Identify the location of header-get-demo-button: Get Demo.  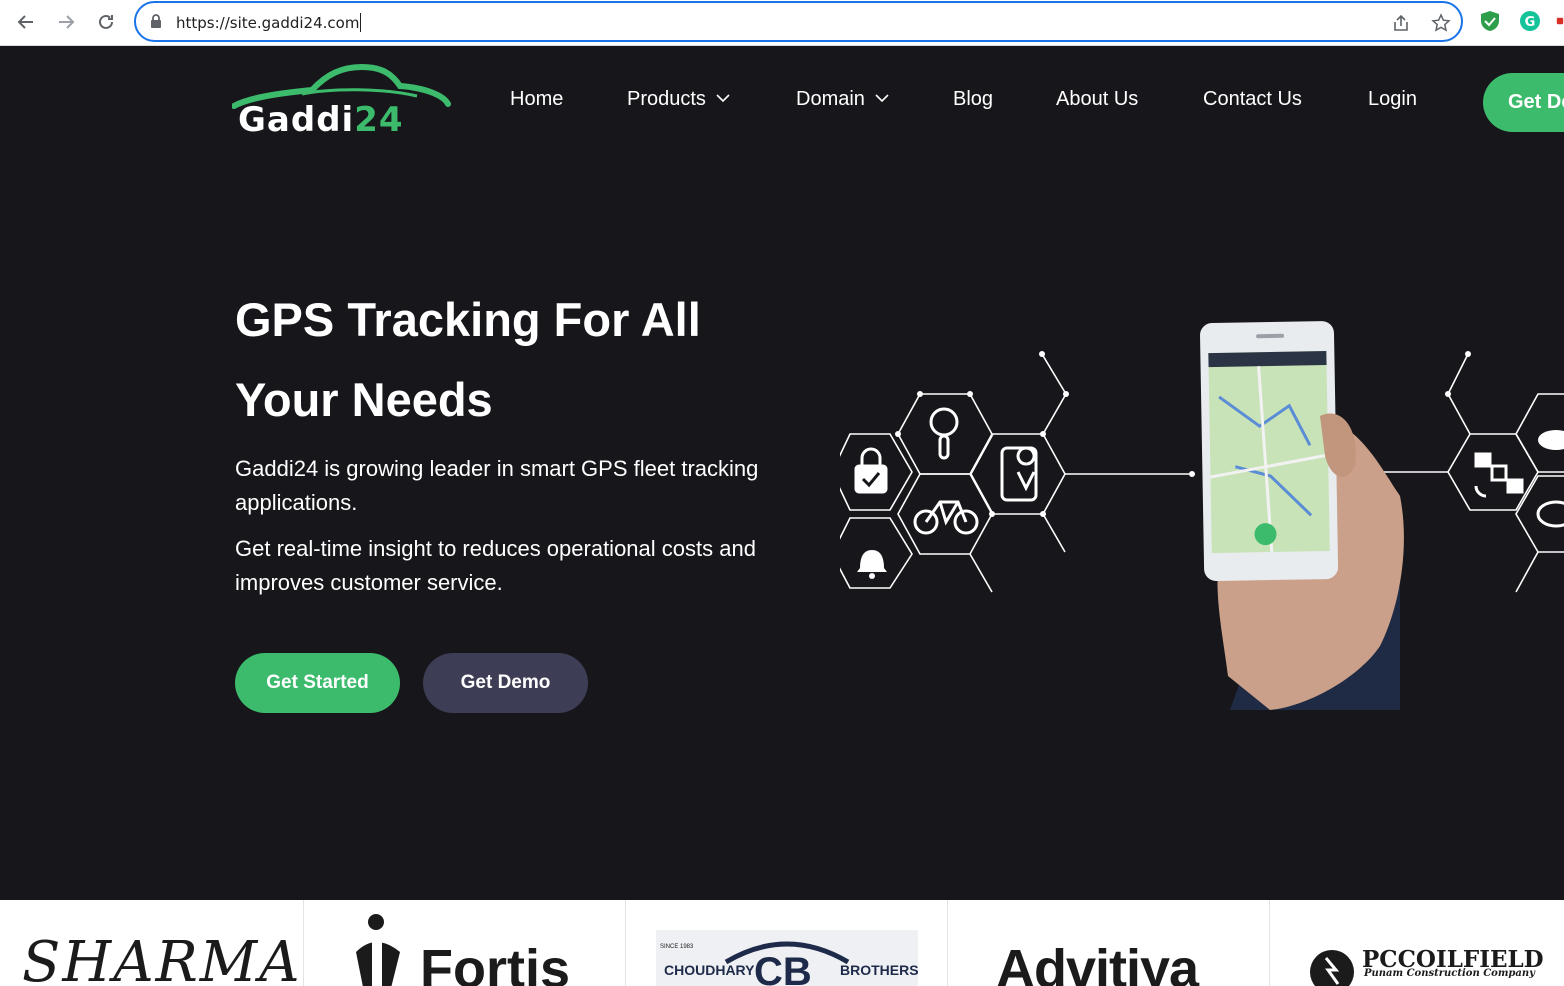
(1523, 102).